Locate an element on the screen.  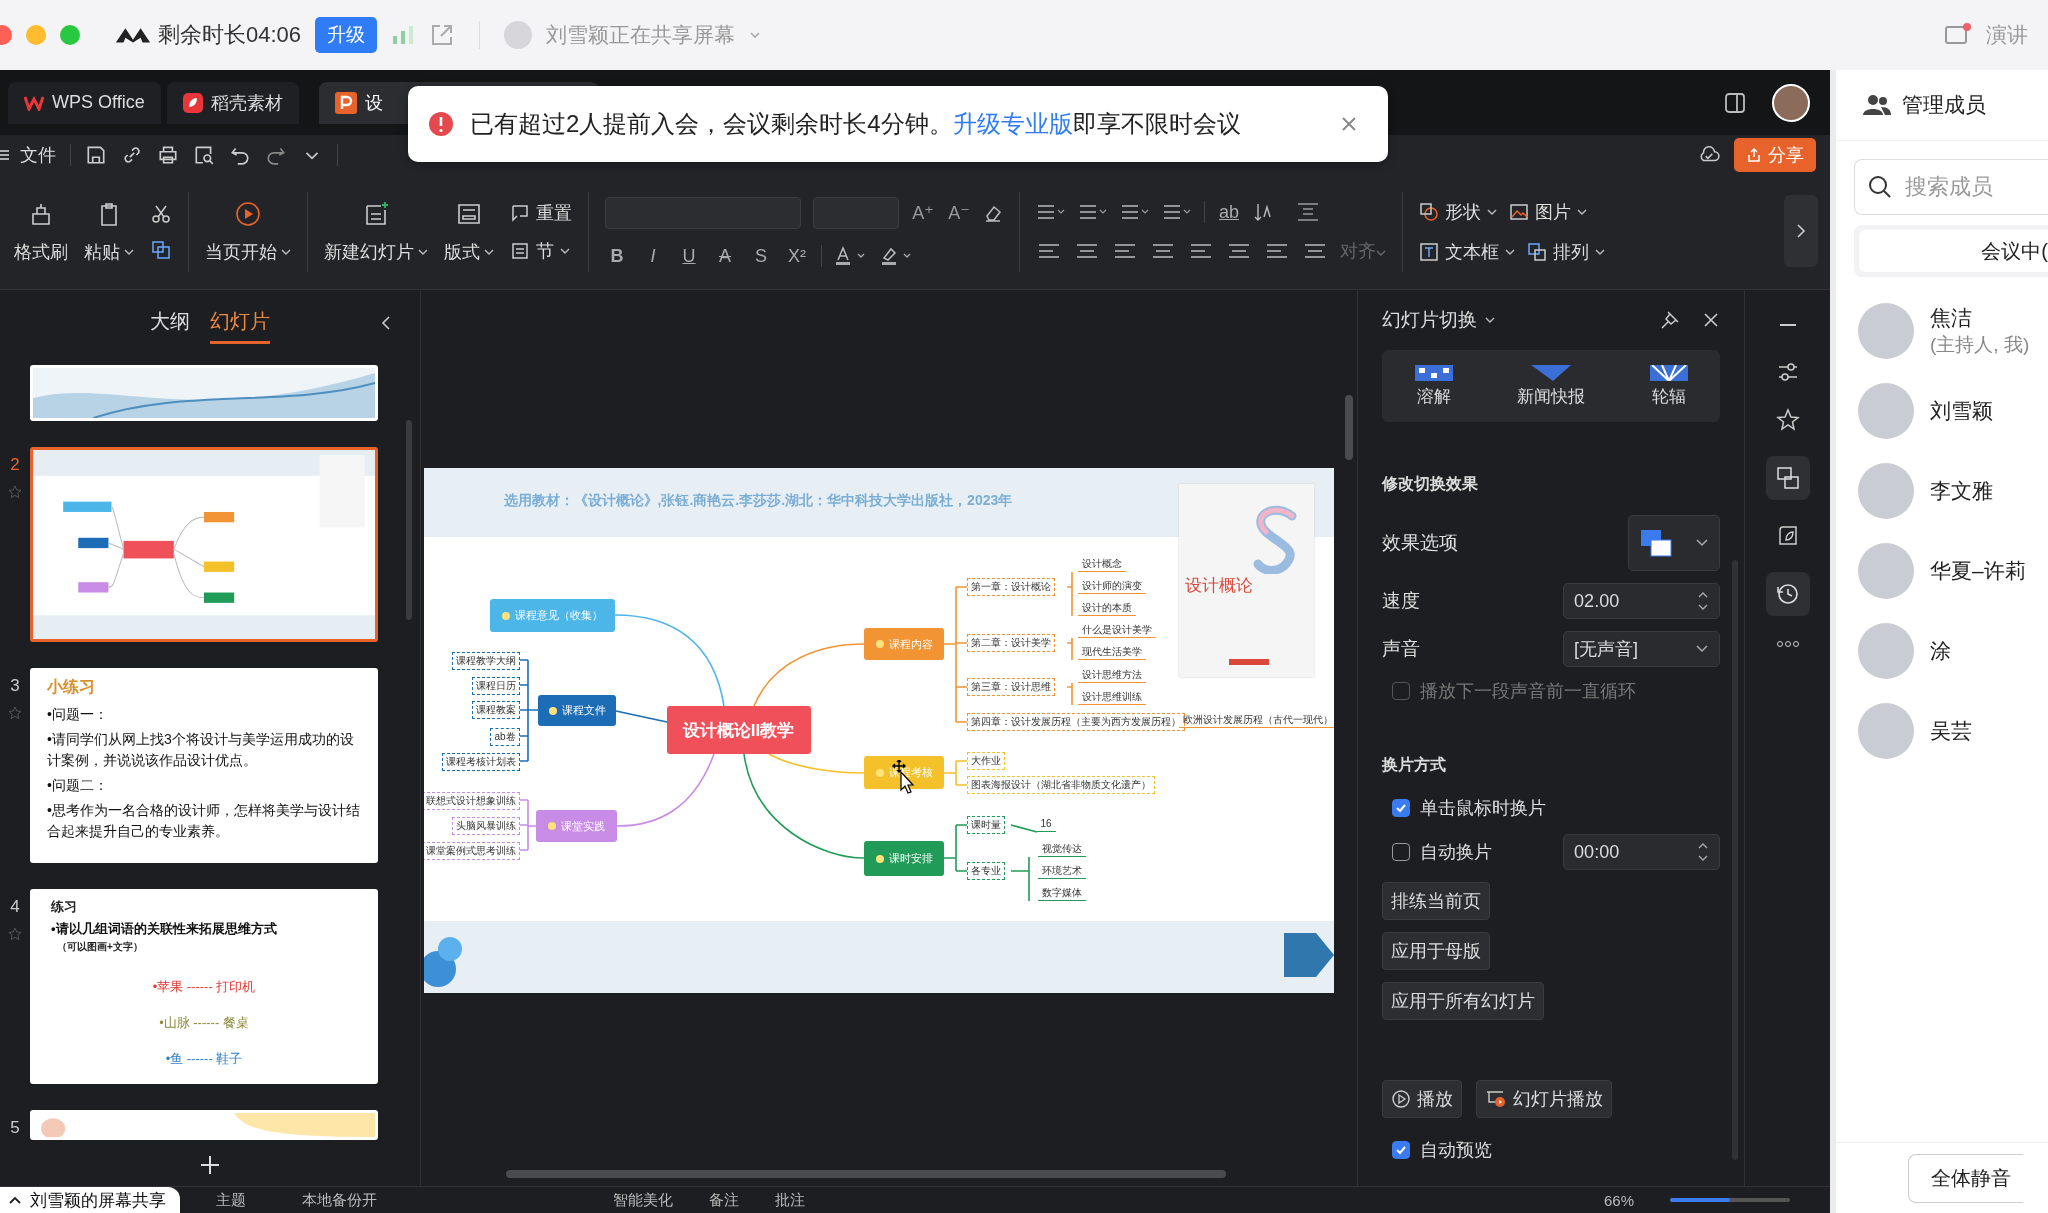
save-icon is located at coordinates (96, 155).